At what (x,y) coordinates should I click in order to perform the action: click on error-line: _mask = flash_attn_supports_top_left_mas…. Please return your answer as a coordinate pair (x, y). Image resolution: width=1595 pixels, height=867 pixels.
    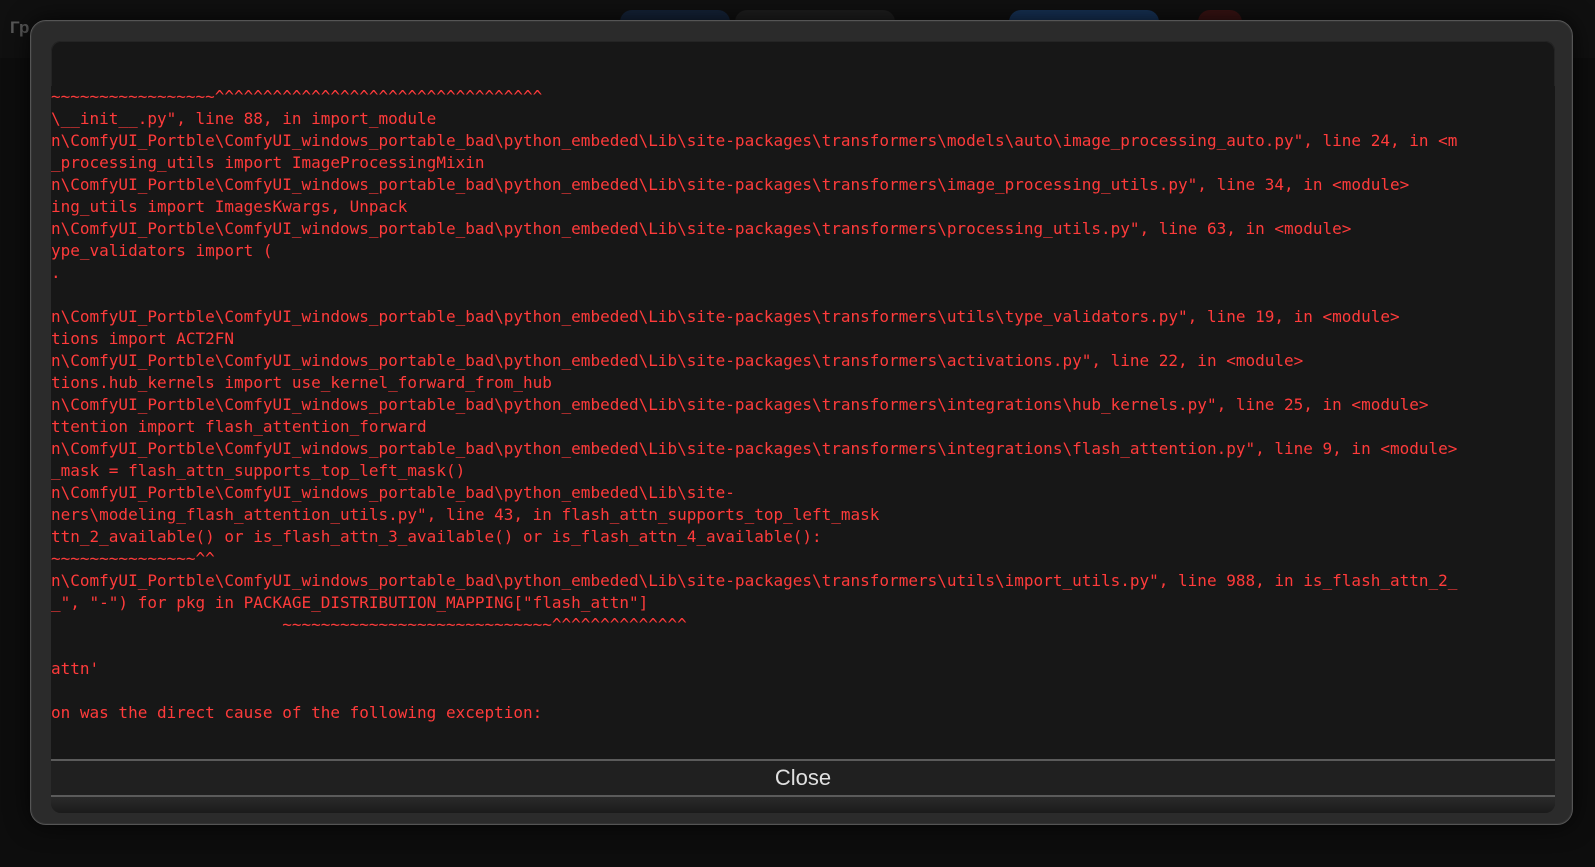
    Looking at the image, I should click on (258, 470).